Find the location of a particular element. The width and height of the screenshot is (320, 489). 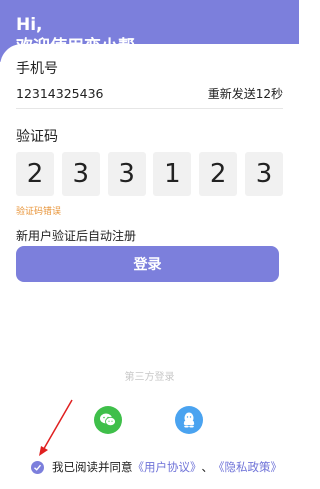

agreement-prefix-text: 我已阅读并同意 is located at coordinates (92, 467).